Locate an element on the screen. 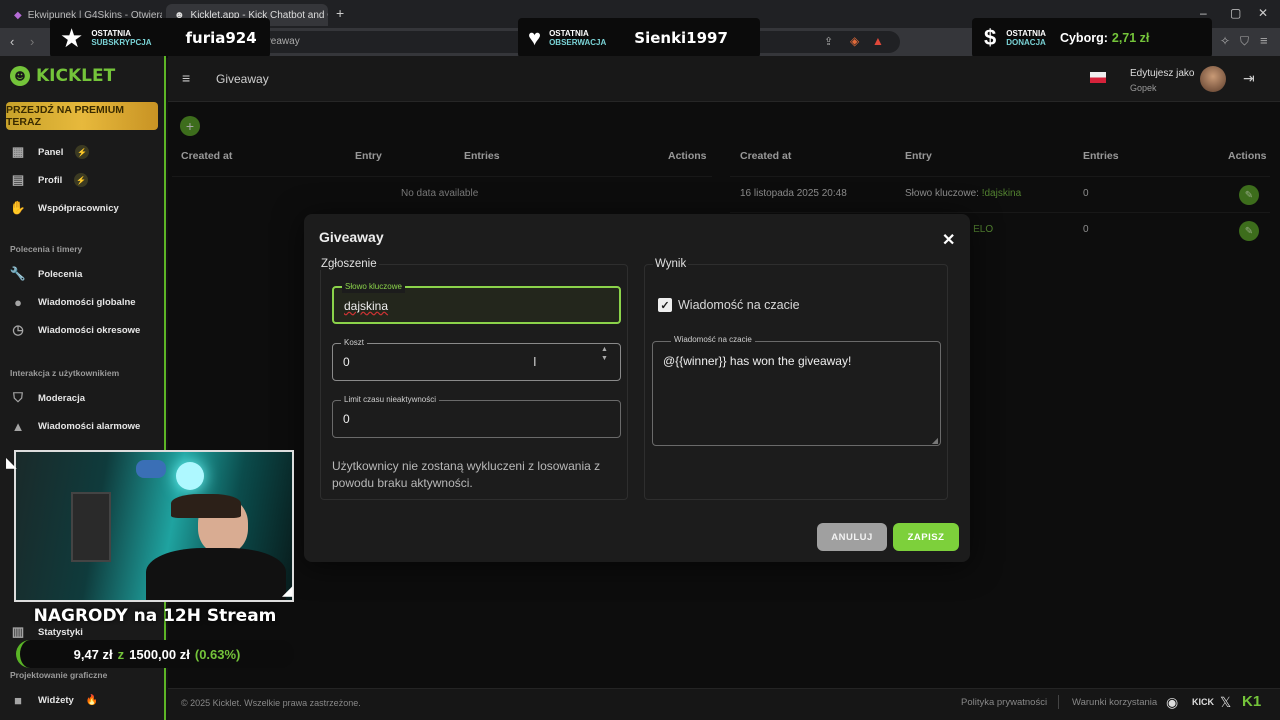 The width and height of the screenshot is (1280, 720). corner-arrow-icon: ◢ is located at coordinates (287, 590).